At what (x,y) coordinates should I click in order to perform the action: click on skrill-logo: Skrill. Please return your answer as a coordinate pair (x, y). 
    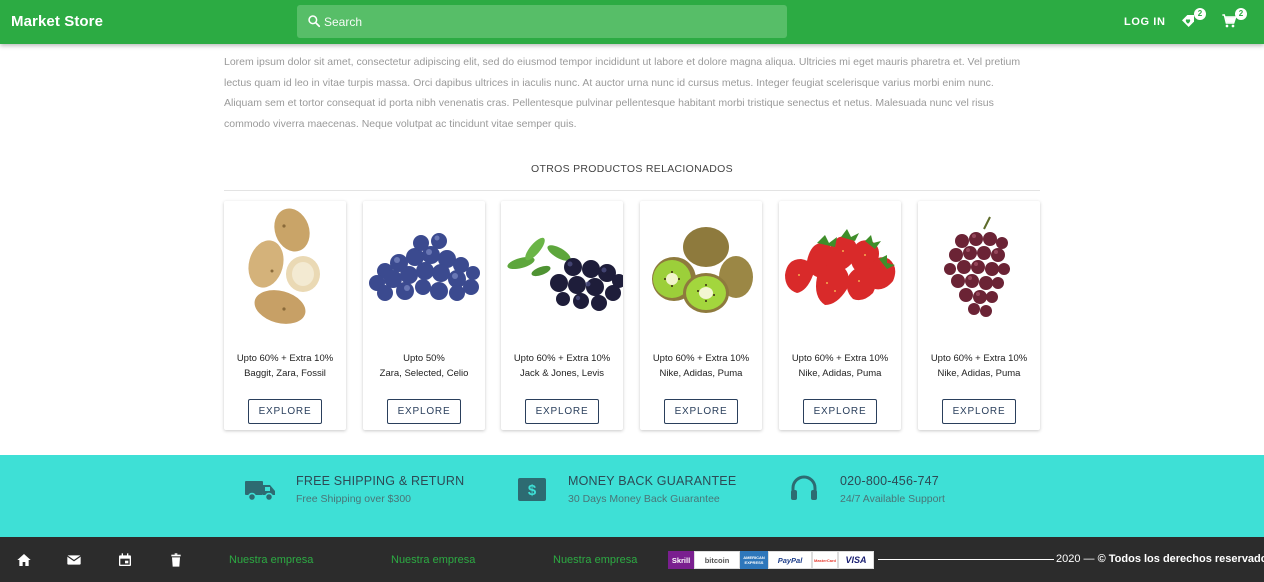
    Looking at the image, I should click on (681, 560).